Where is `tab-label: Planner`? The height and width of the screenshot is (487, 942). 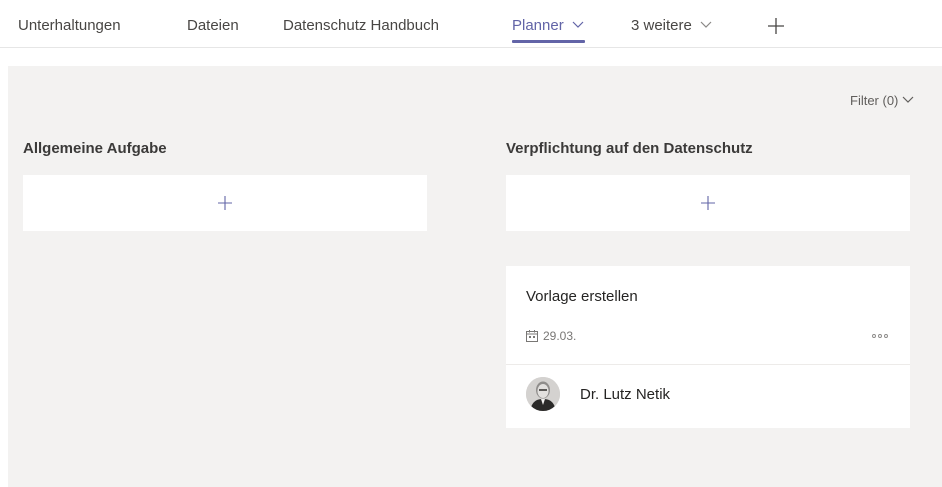
tab-label: Planner is located at coordinates (538, 25).